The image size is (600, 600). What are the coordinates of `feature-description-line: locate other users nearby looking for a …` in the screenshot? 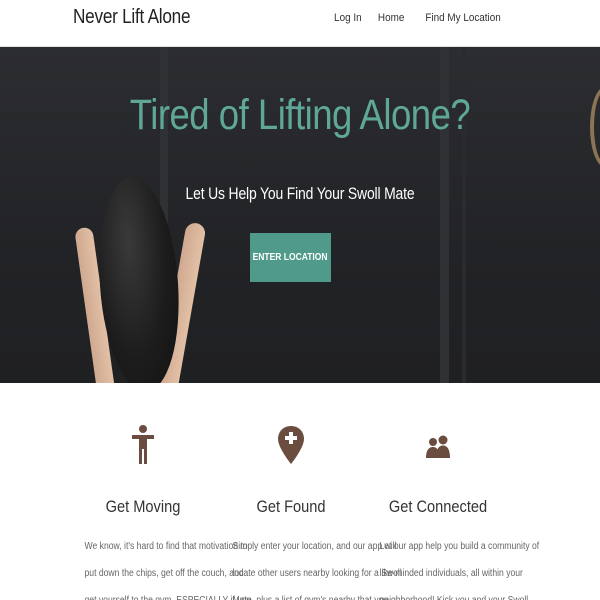 It's located at (317, 573).